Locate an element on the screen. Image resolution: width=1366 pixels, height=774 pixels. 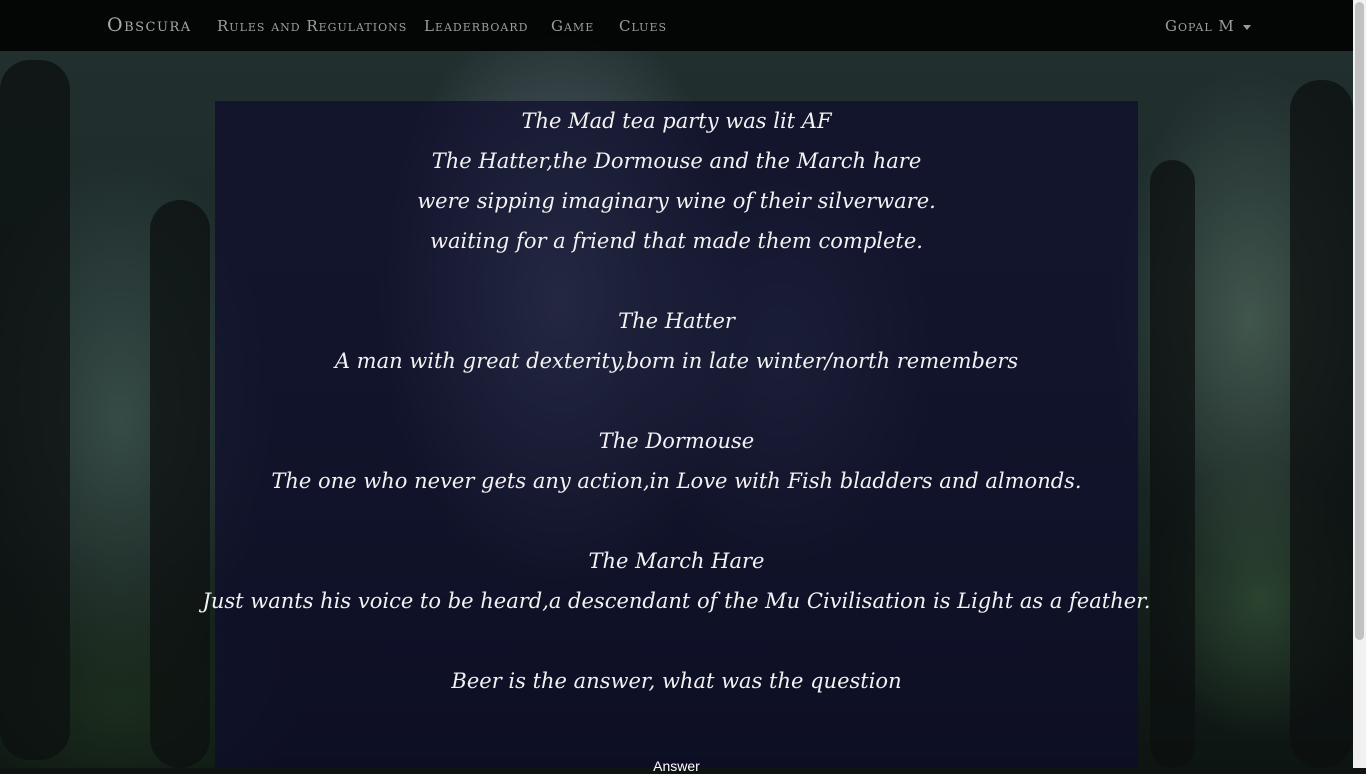
page-scrollbar is located at coordinates (1359, 384).